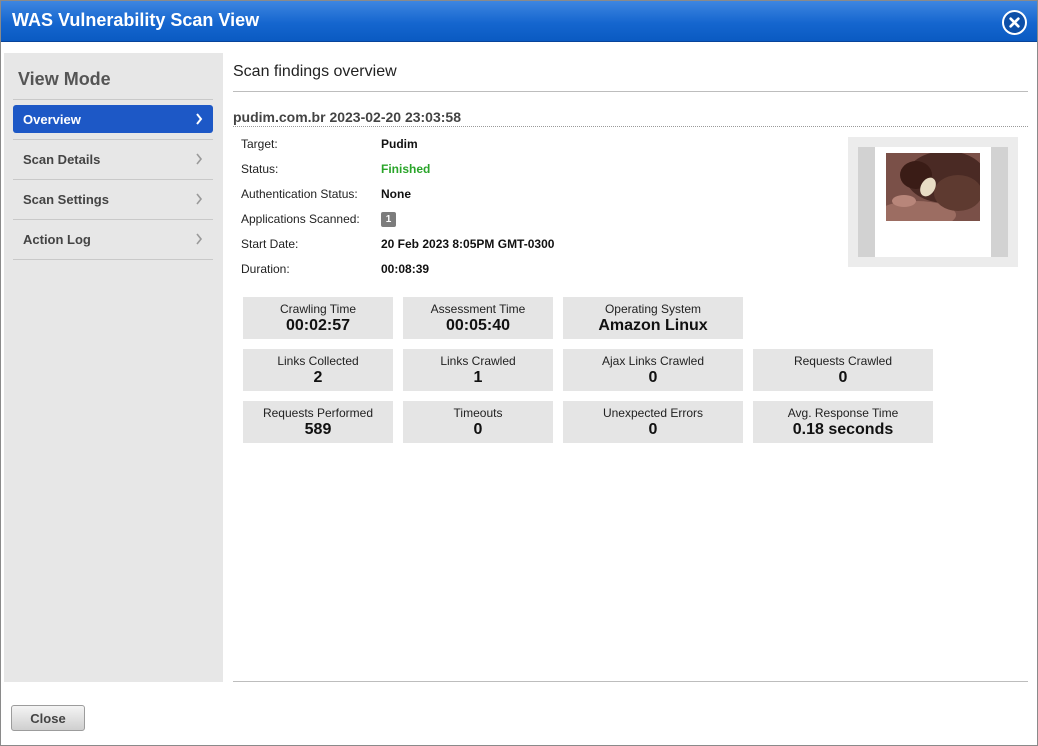  I want to click on stat-label: Crawling Time, so click(318, 309).